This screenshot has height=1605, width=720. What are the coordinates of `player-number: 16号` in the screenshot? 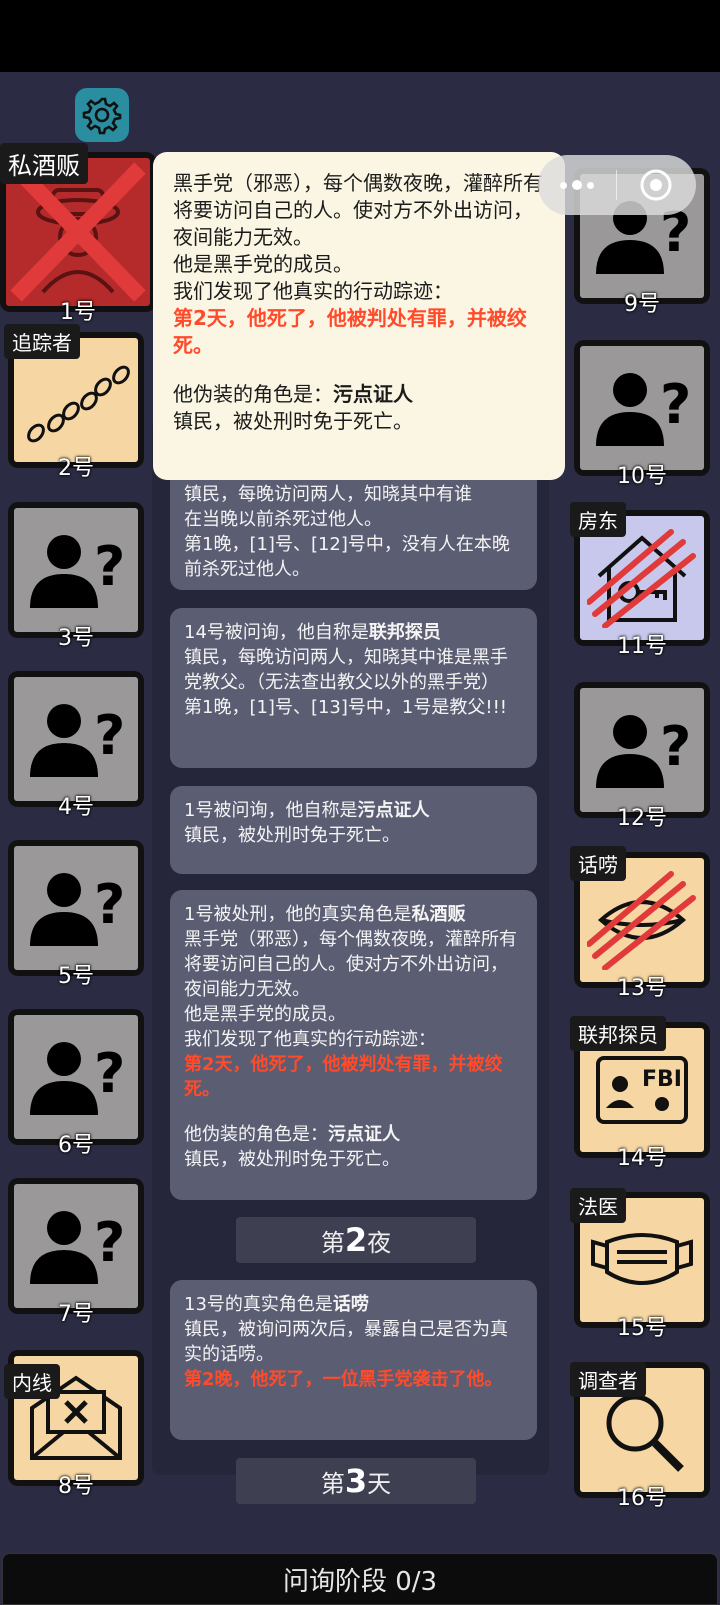 It's located at (642, 1498).